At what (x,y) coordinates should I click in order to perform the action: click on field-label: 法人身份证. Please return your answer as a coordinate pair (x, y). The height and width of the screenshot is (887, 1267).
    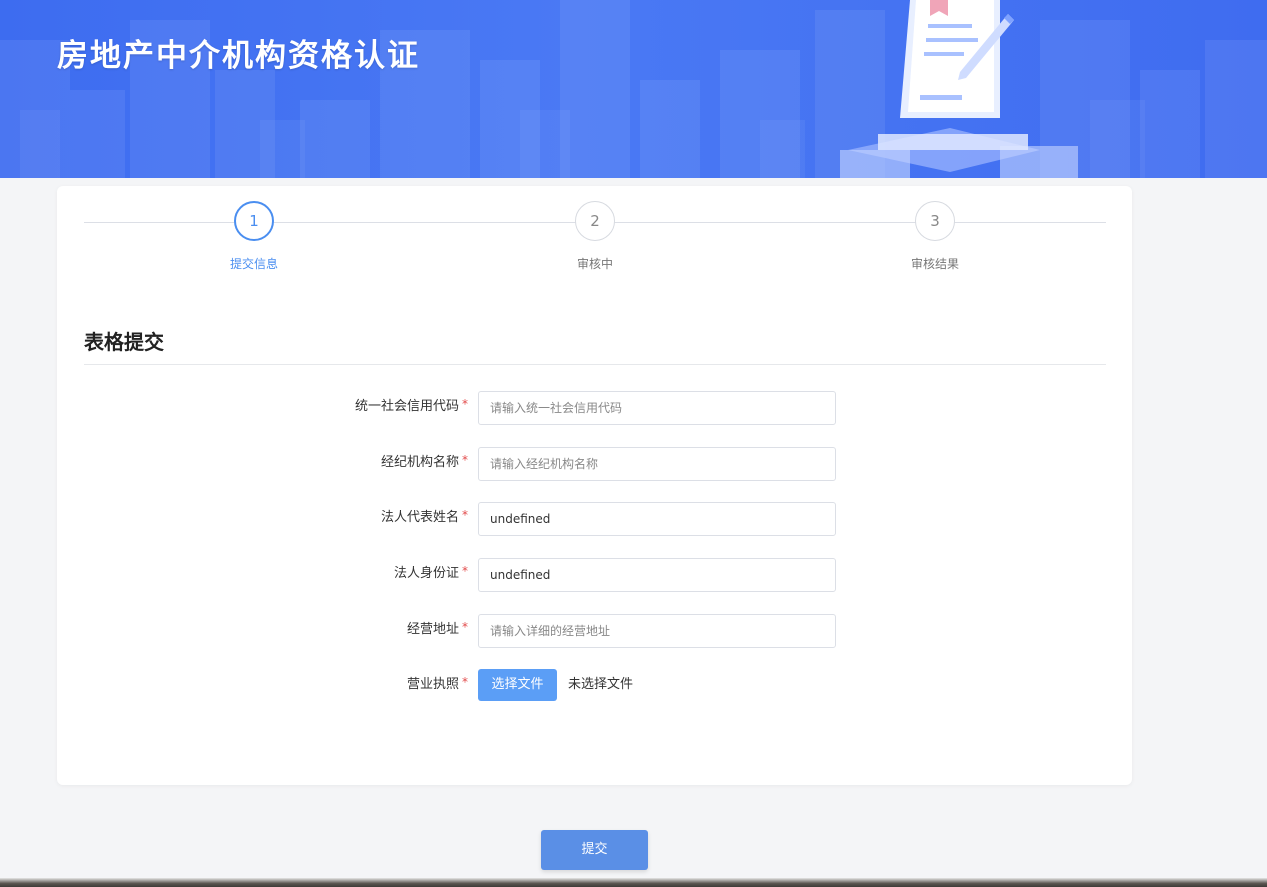
    Looking at the image, I should click on (426, 573).